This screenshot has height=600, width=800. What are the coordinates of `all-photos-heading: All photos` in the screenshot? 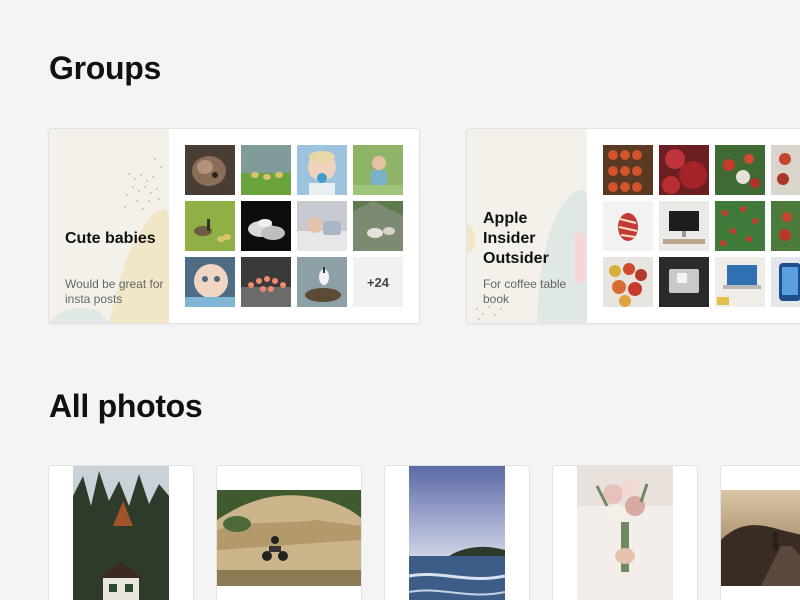 It's located at (126, 406).